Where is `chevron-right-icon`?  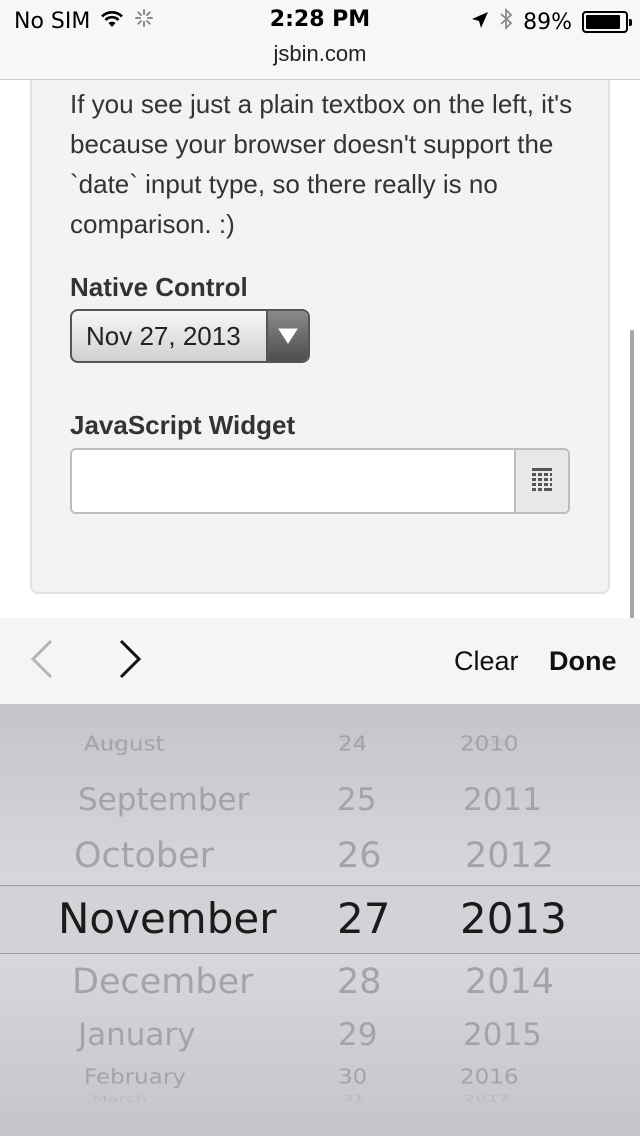
chevron-right-icon is located at coordinates (130, 661).